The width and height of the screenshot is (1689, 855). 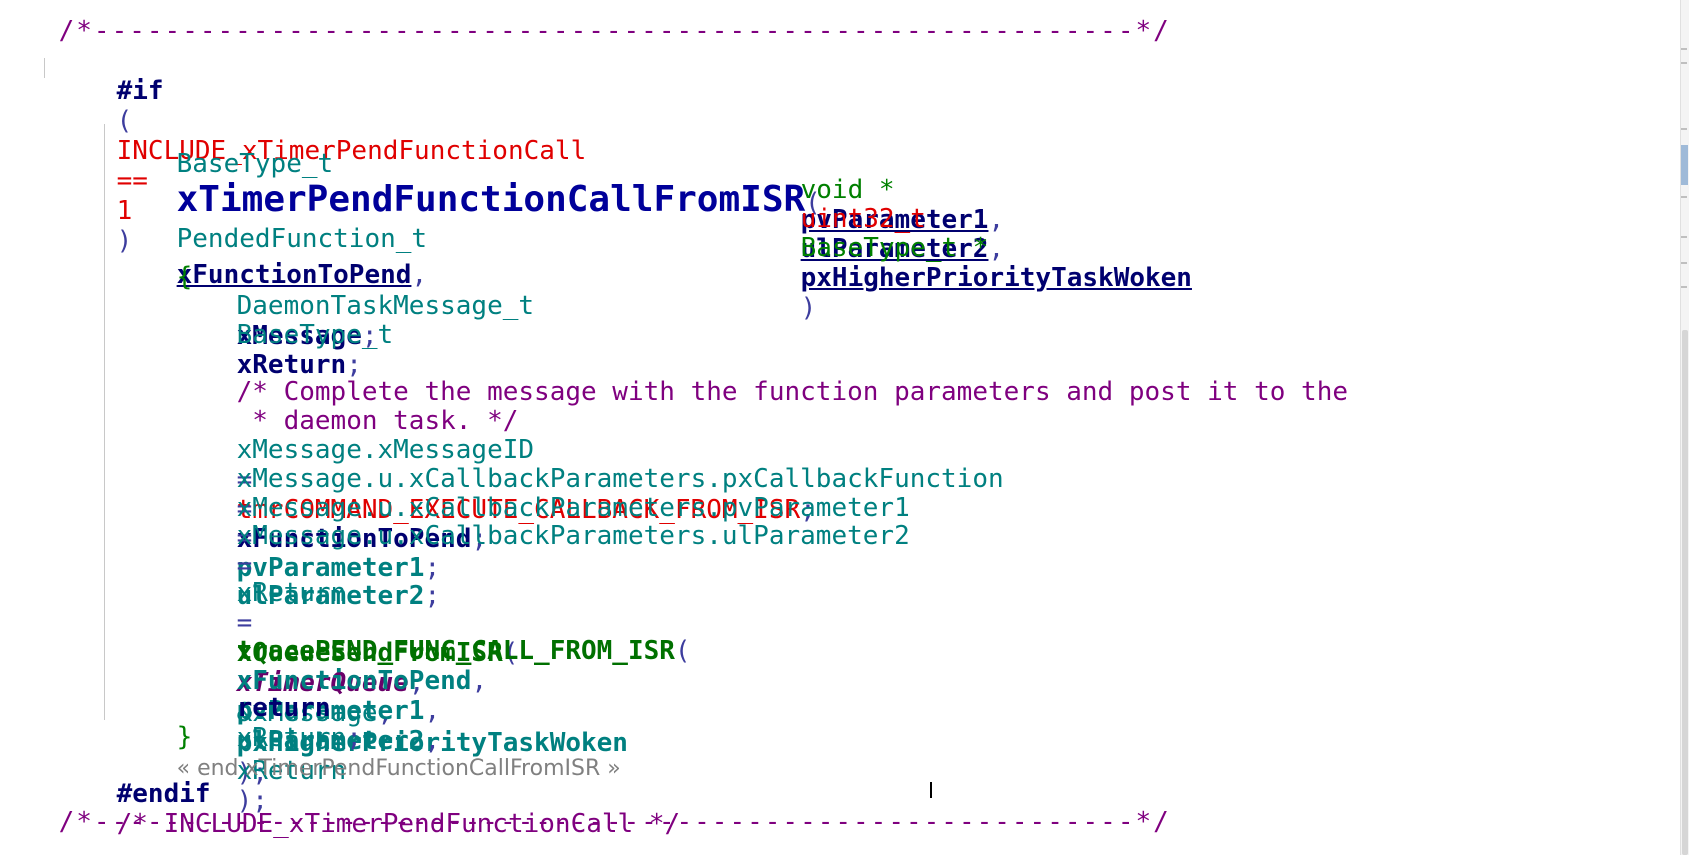 I want to click on code-line-return: return xReturn;, so click(x=268, y=708).